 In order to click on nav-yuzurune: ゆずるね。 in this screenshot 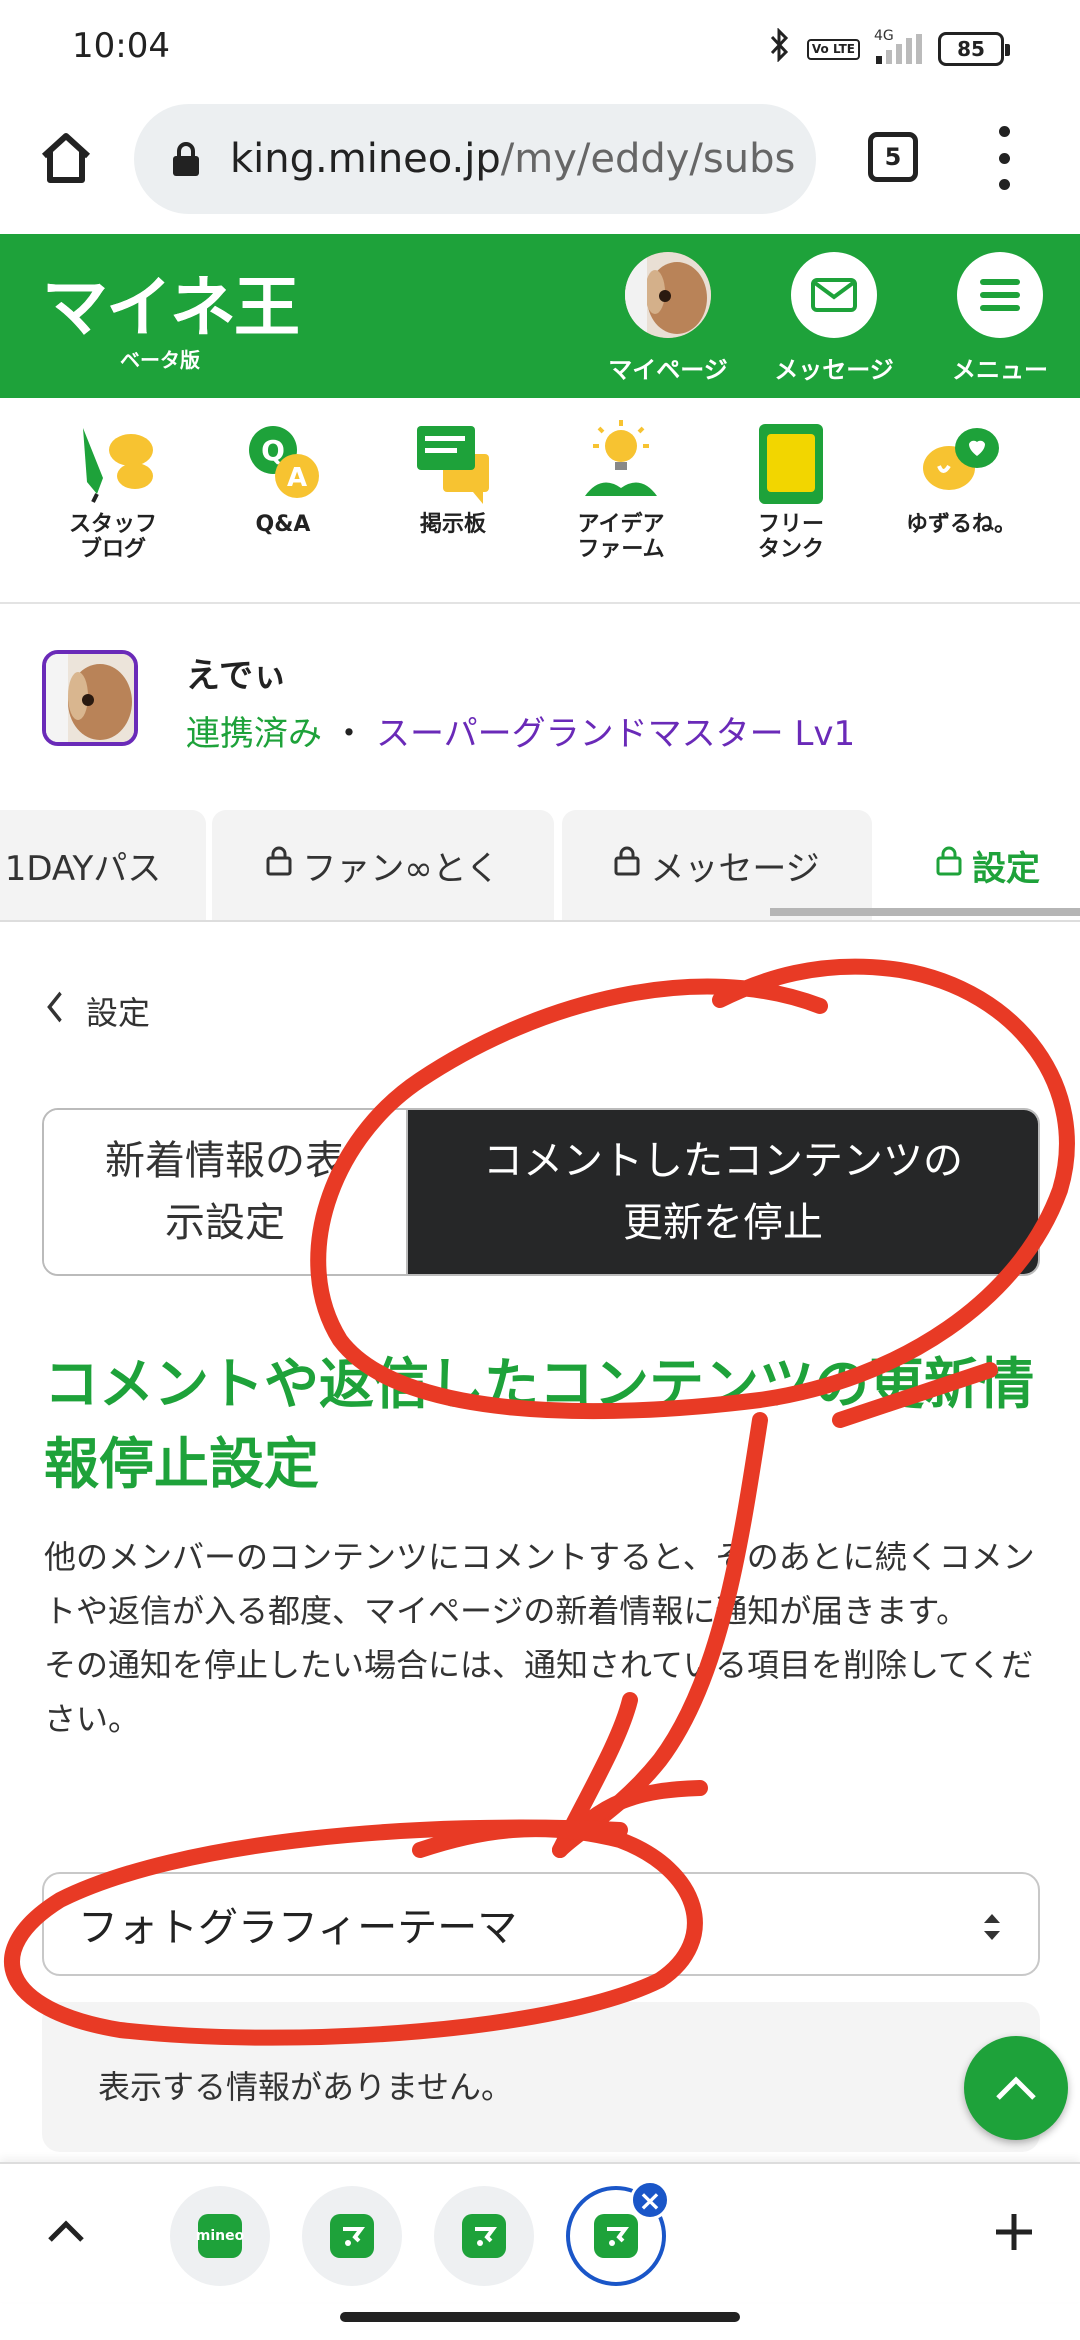, I will do `click(961, 477)`.